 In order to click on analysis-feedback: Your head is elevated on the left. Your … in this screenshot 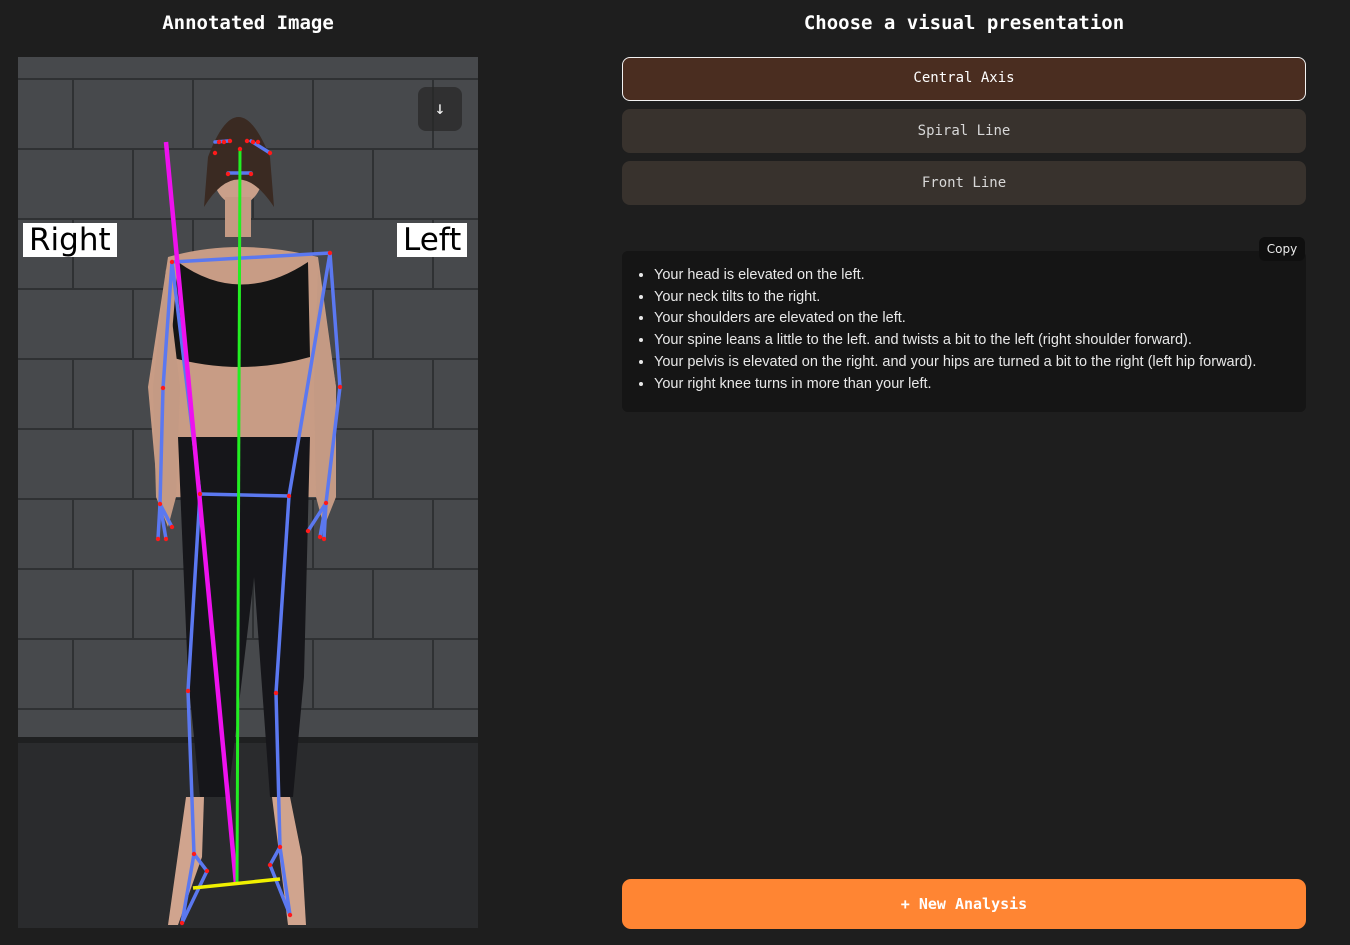, I will do `click(964, 331)`.